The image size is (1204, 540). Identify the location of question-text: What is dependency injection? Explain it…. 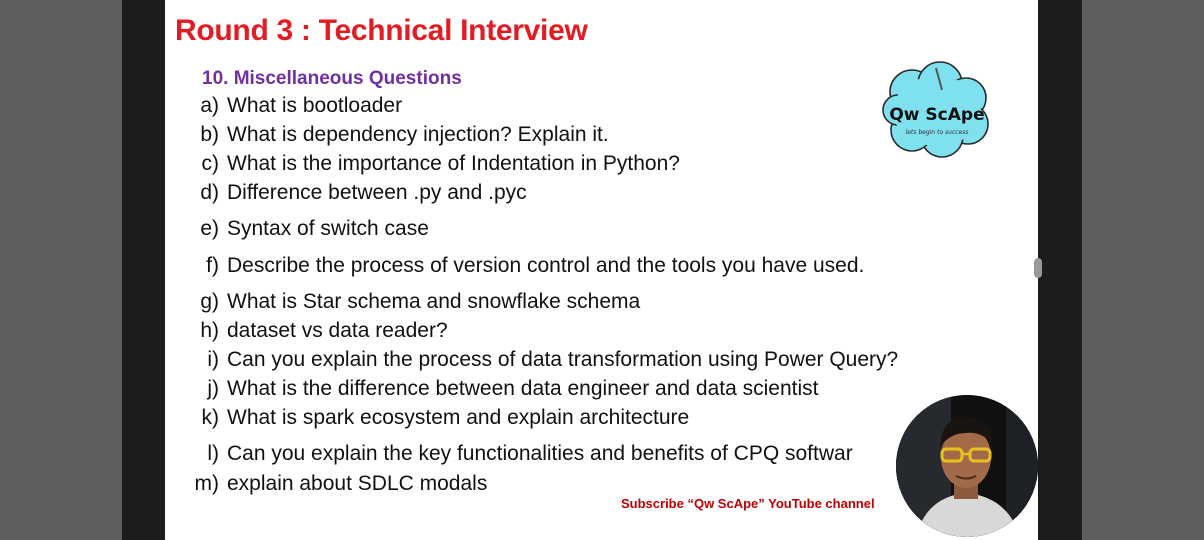
(418, 134).